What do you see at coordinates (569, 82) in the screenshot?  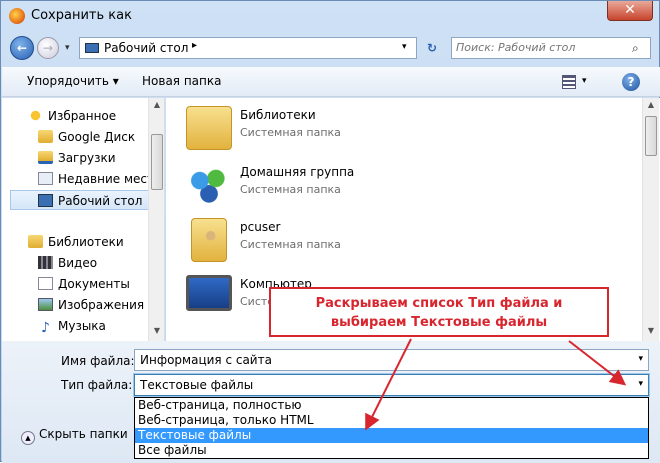 I see `view-options-icon` at bounding box center [569, 82].